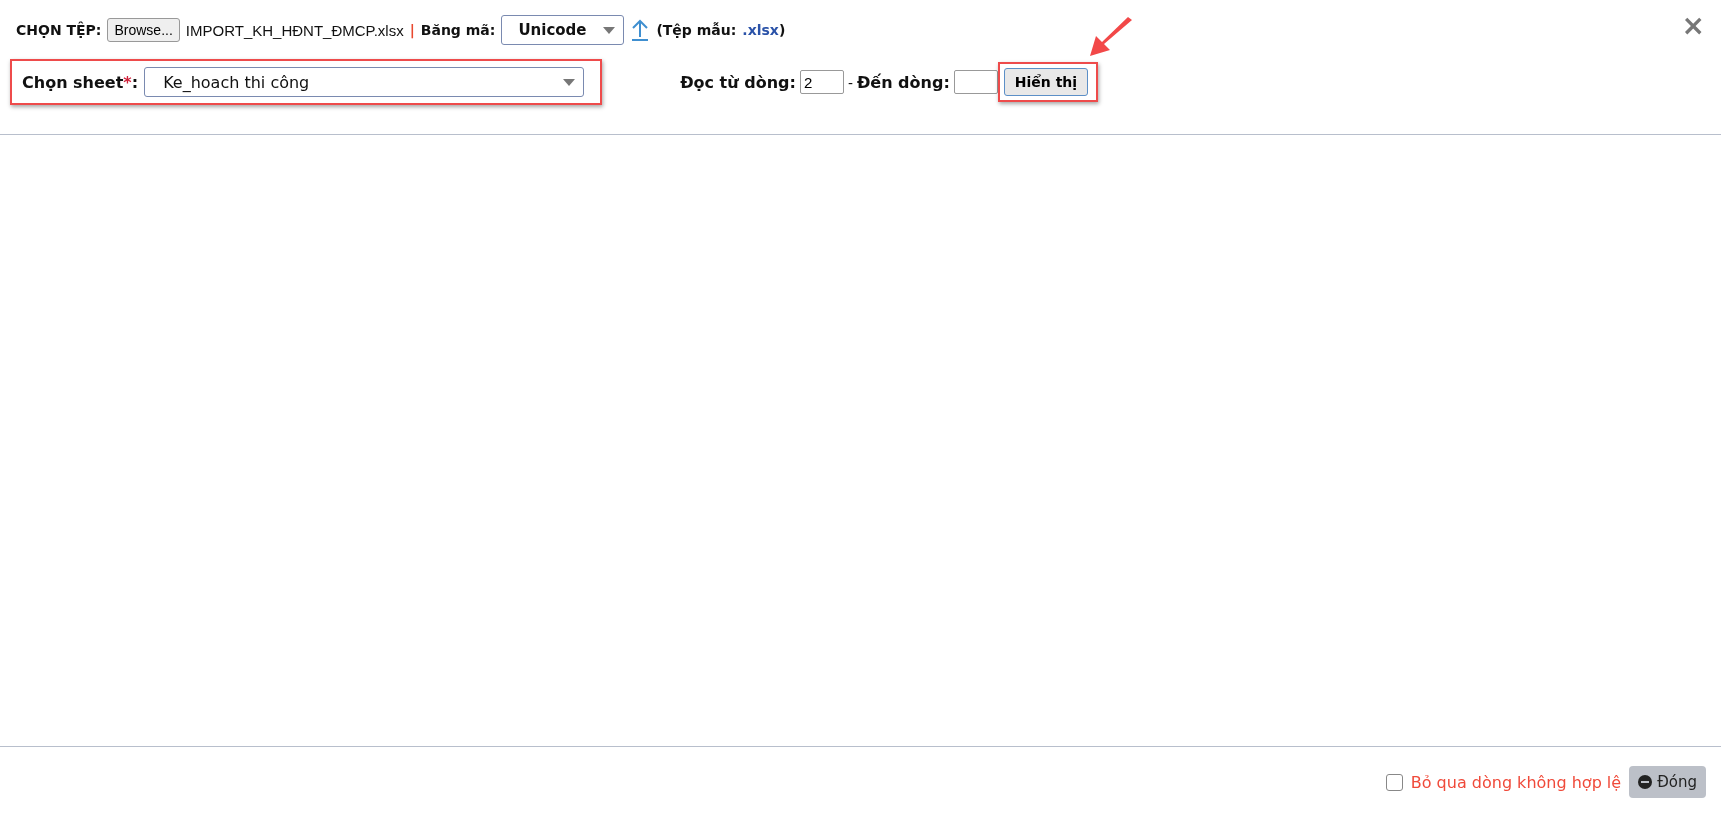  I want to click on encoding-select: Unicode, so click(563, 30).